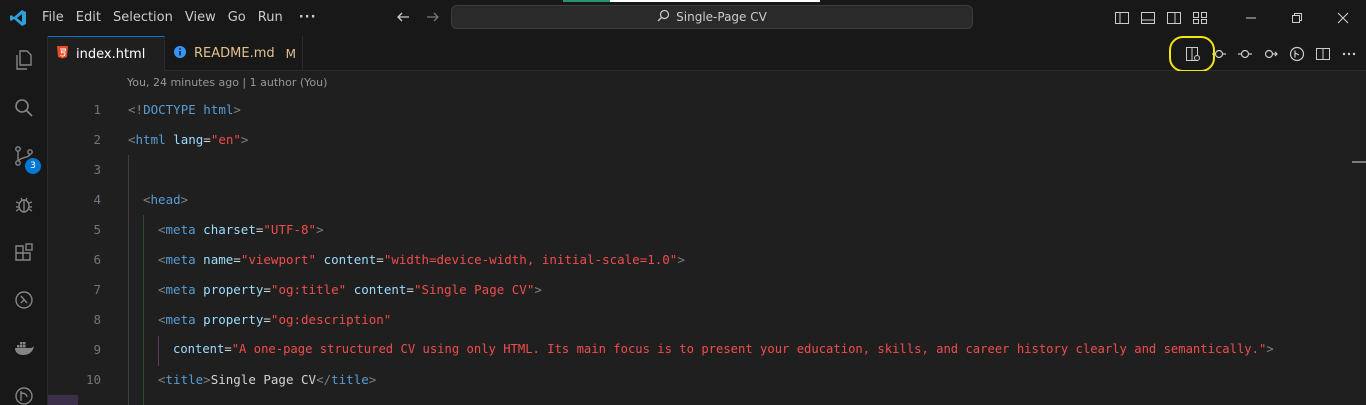 The image size is (1366, 405). Describe the element at coordinates (93, 379) in the screenshot. I see `line-number: 10` at that location.